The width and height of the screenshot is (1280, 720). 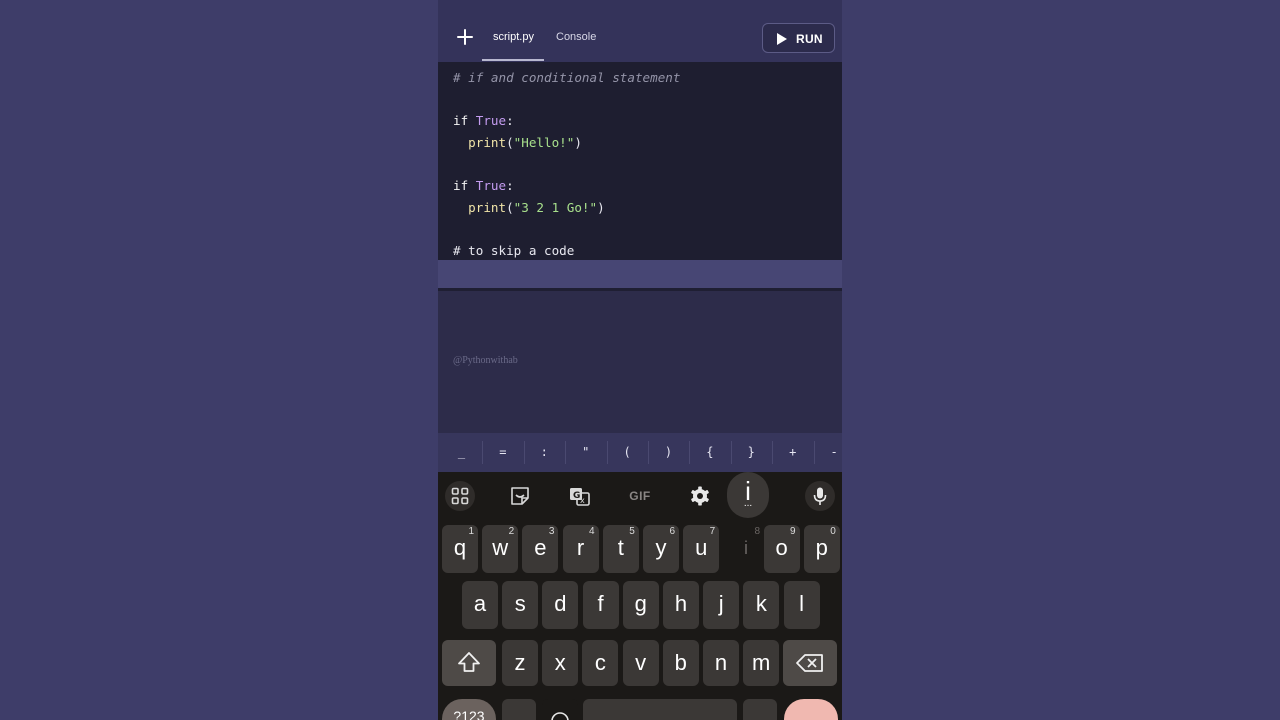 What do you see at coordinates (828, 452) in the screenshot?
I see `symbol-key: -` at bounding box center [828, 452].